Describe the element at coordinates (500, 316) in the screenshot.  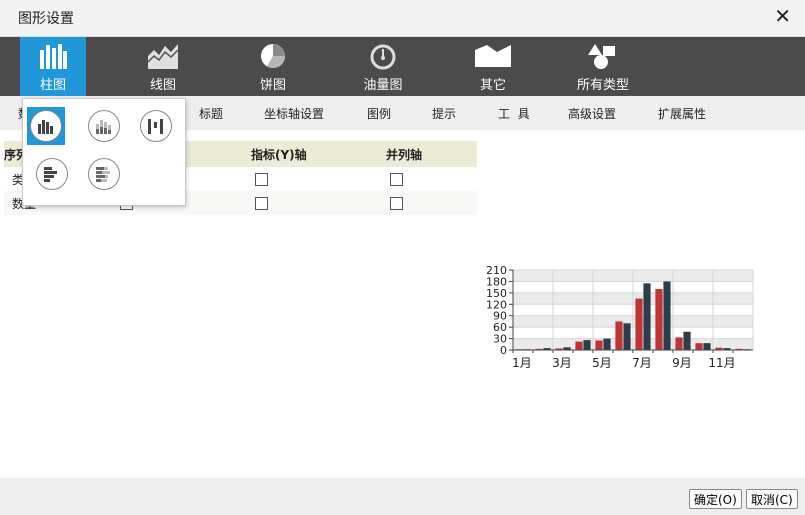
I see `y-tick-label: 90` at that location.